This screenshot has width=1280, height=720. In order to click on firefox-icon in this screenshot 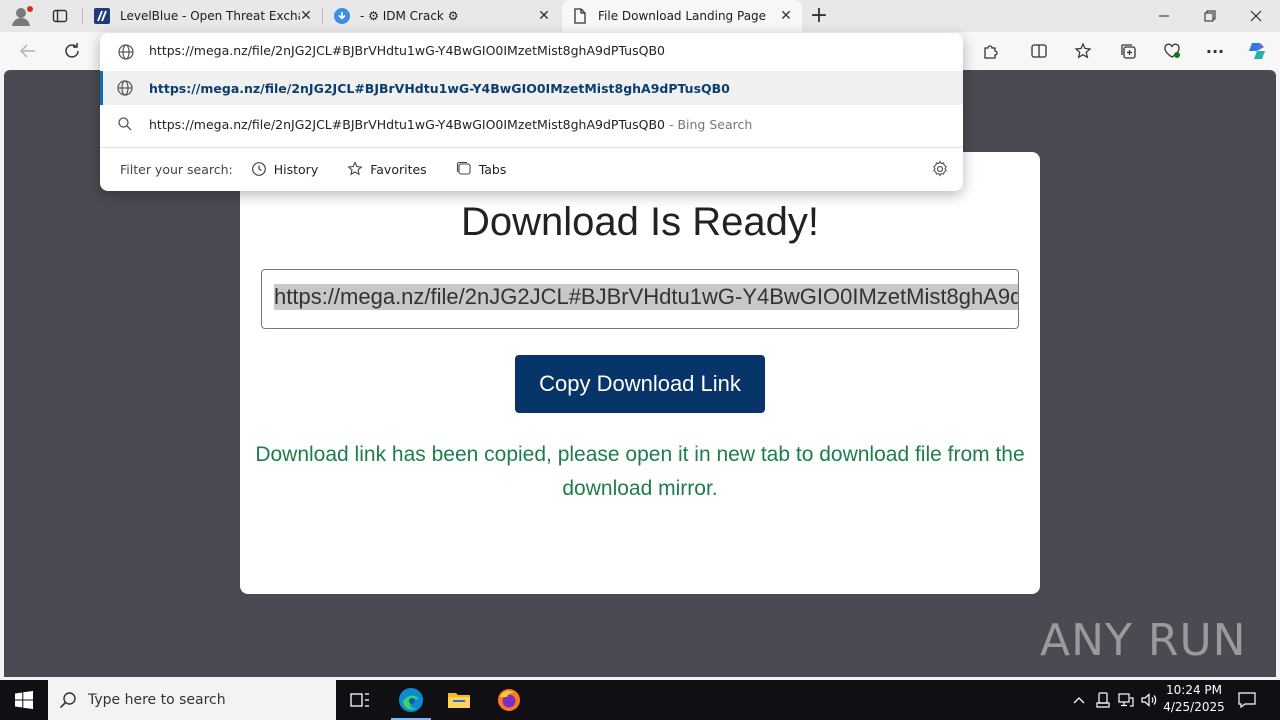, I will do `click(509, 700)`.